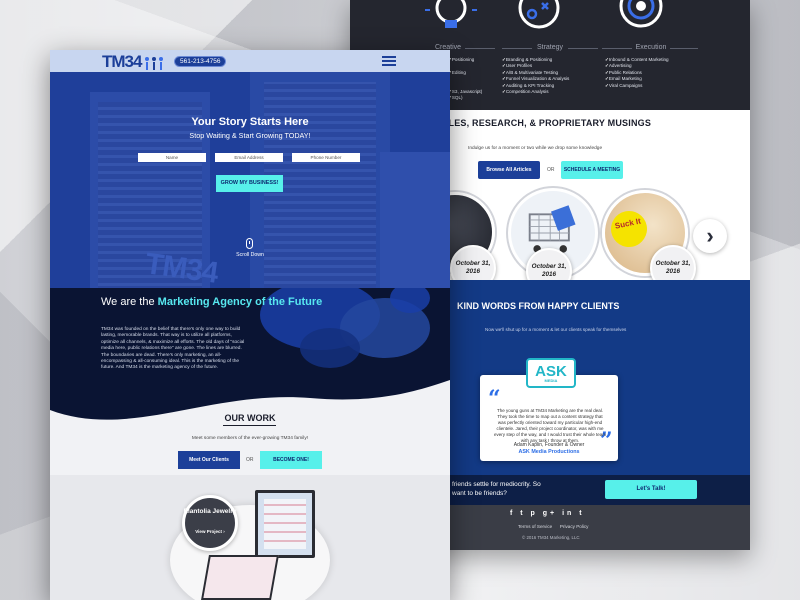 This screenshot has height=600, width=800. I want to click on lets-talk-button: Let's Talk!, so click(651, 489).